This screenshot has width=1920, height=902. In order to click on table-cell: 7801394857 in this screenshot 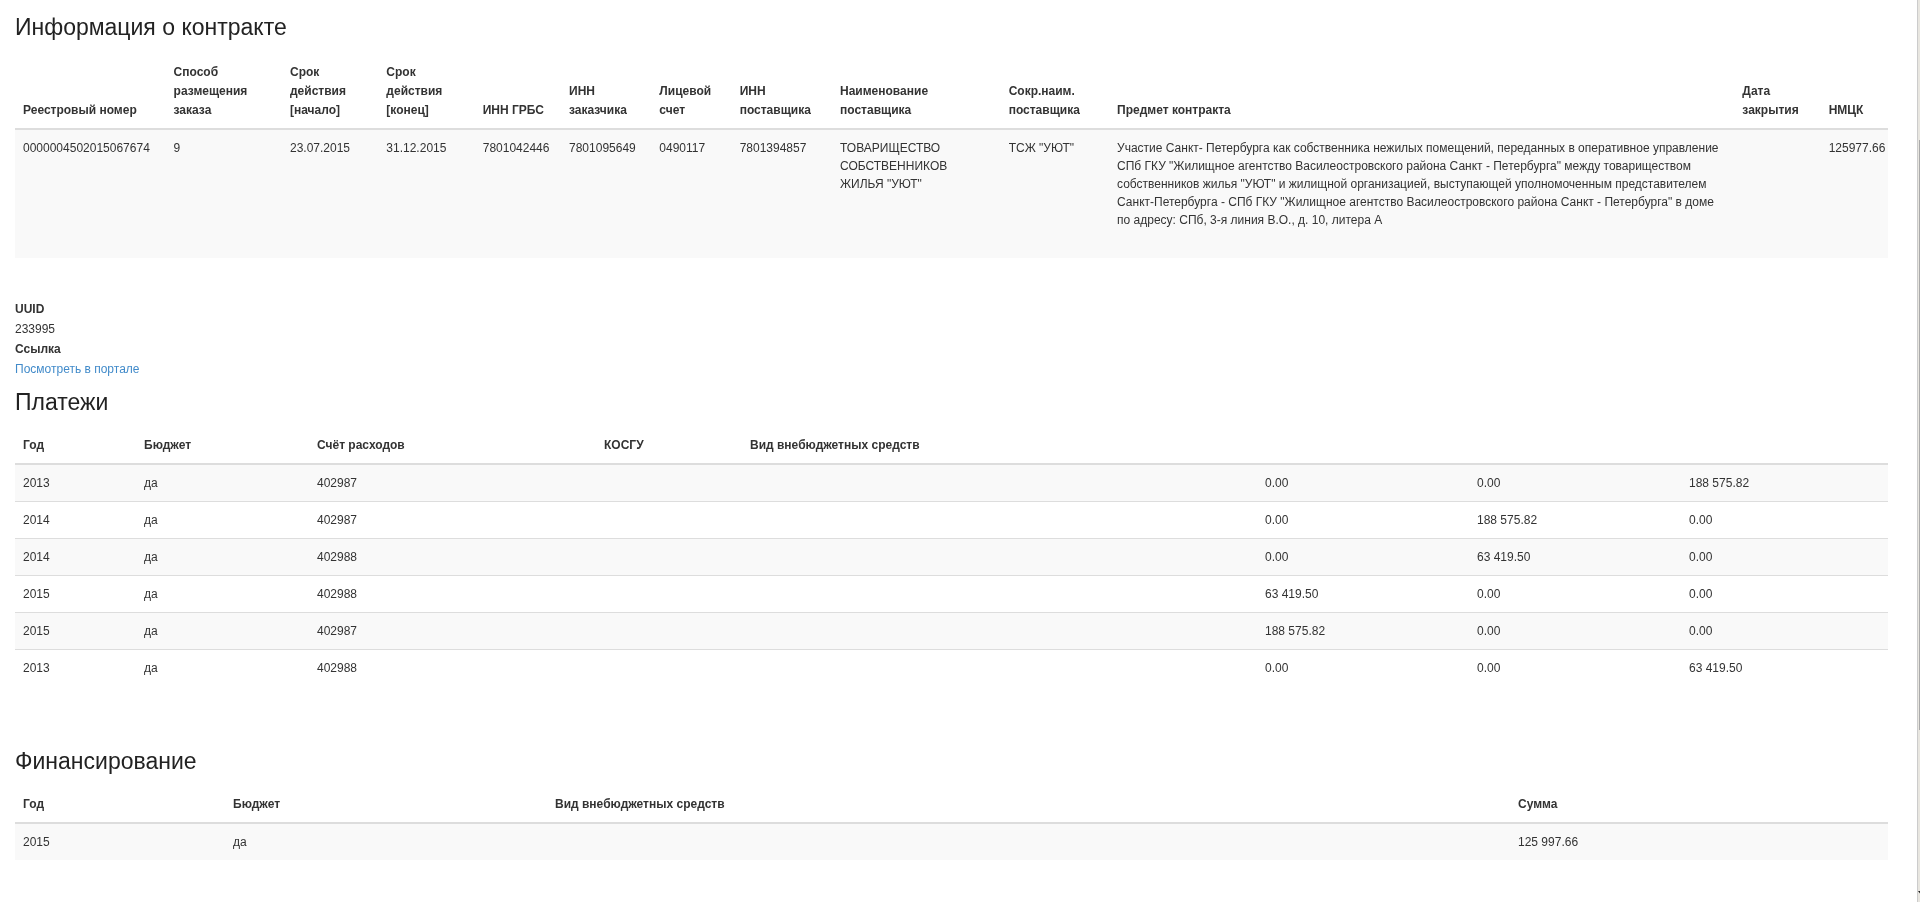, I will do `click(781, 193)`.